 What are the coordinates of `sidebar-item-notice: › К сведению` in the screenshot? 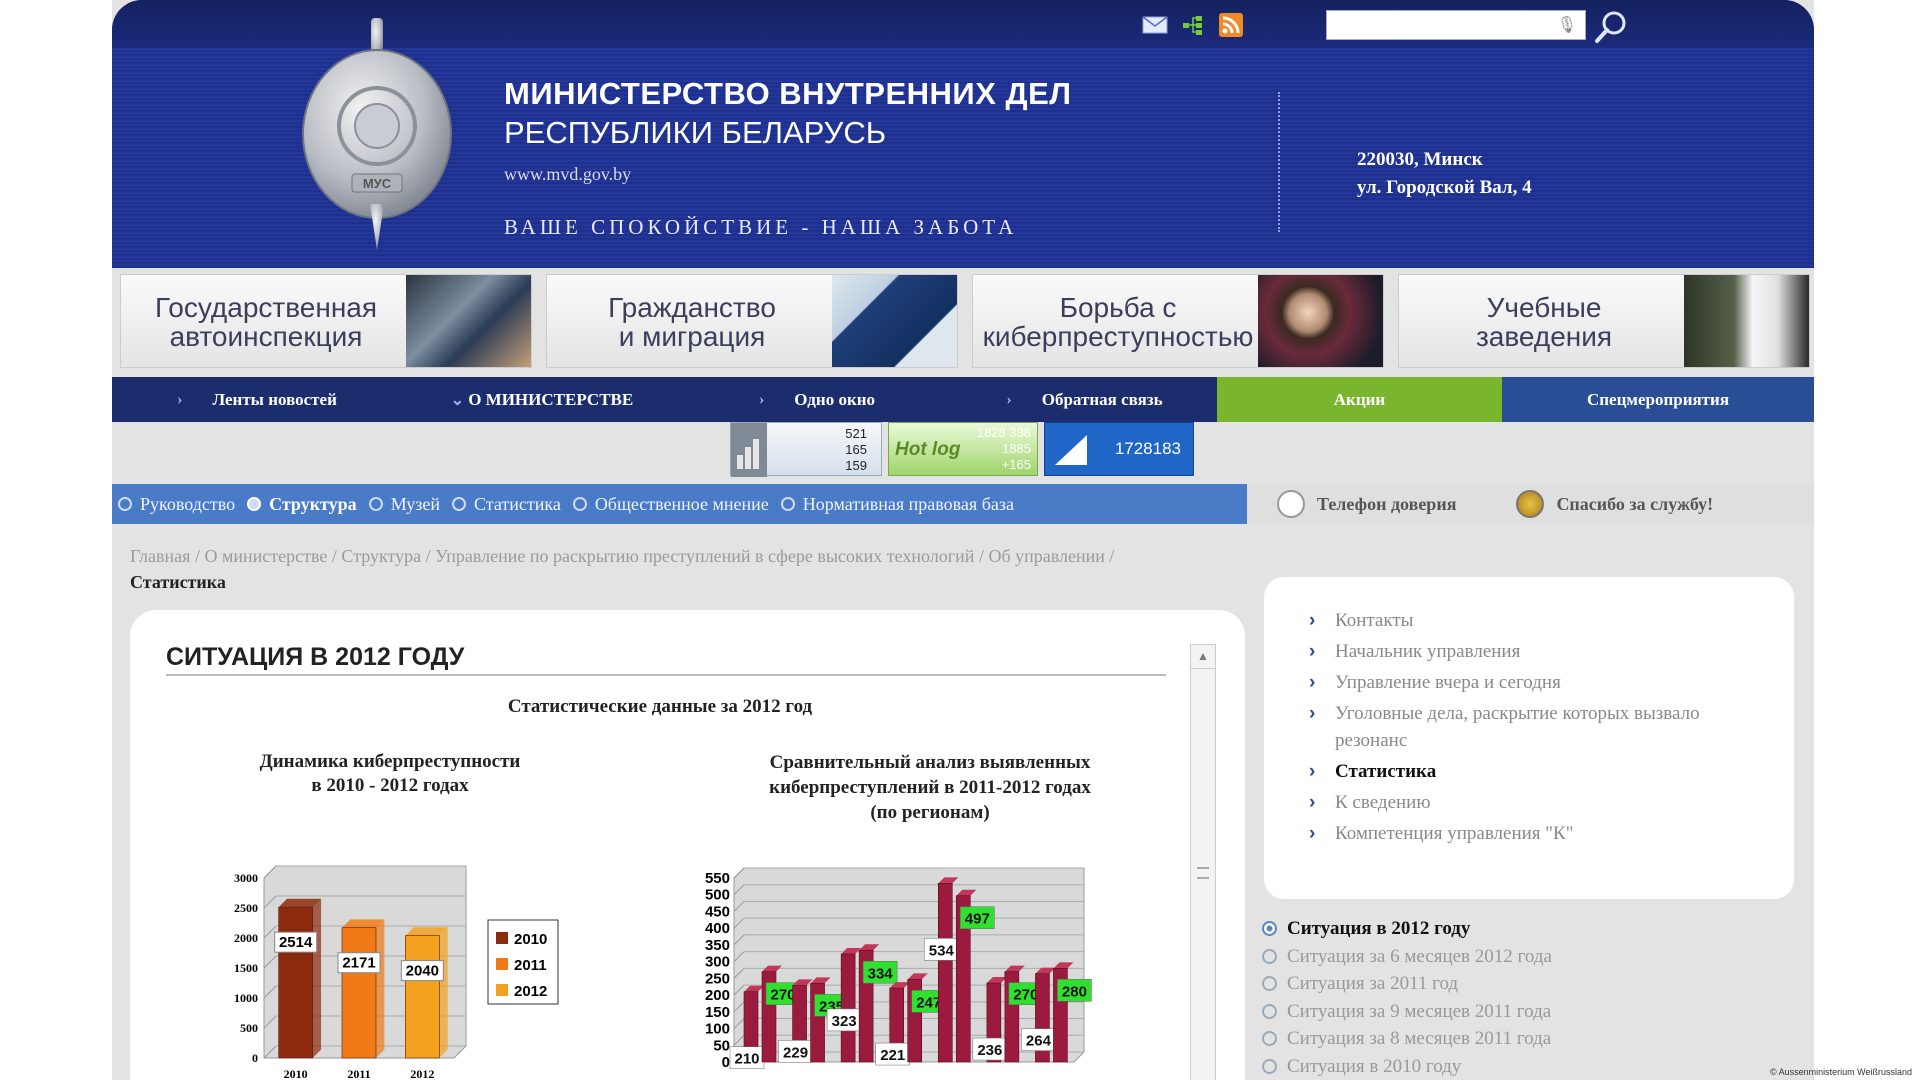 It's located at (1534, 802).